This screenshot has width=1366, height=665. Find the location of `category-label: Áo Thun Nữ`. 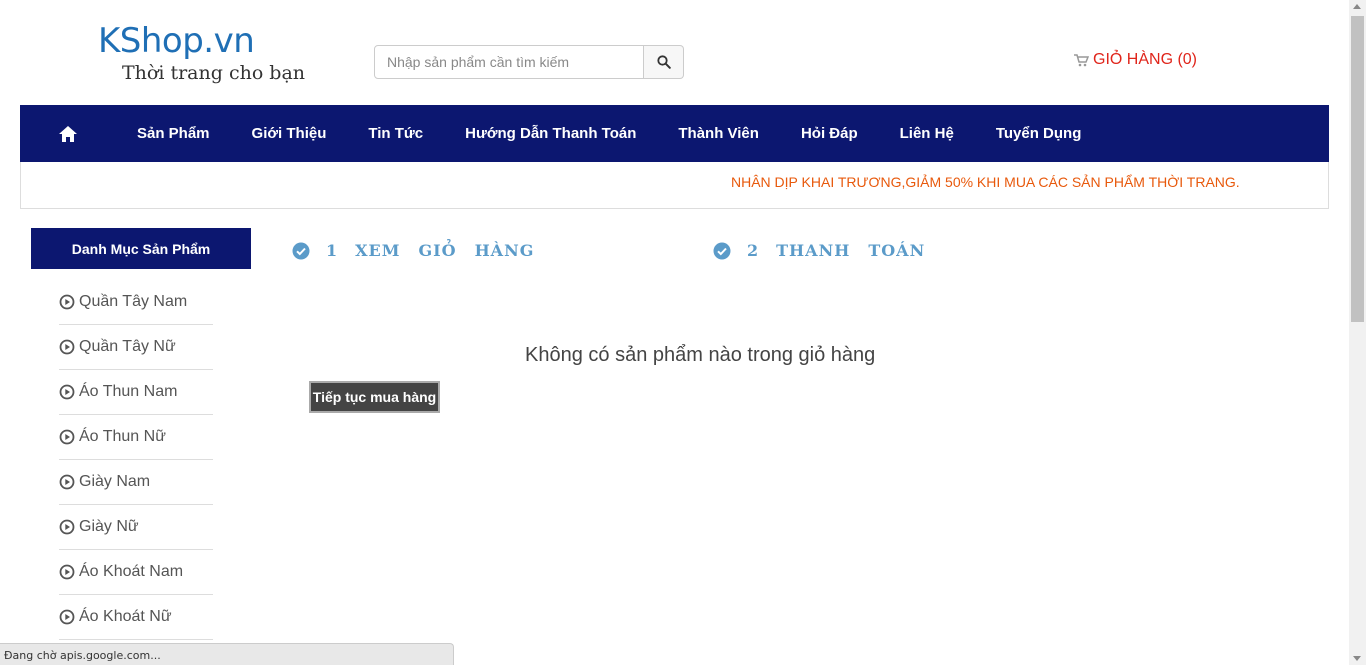

category-label: Áo Thun Nữ is located at coordinates (122, 436).